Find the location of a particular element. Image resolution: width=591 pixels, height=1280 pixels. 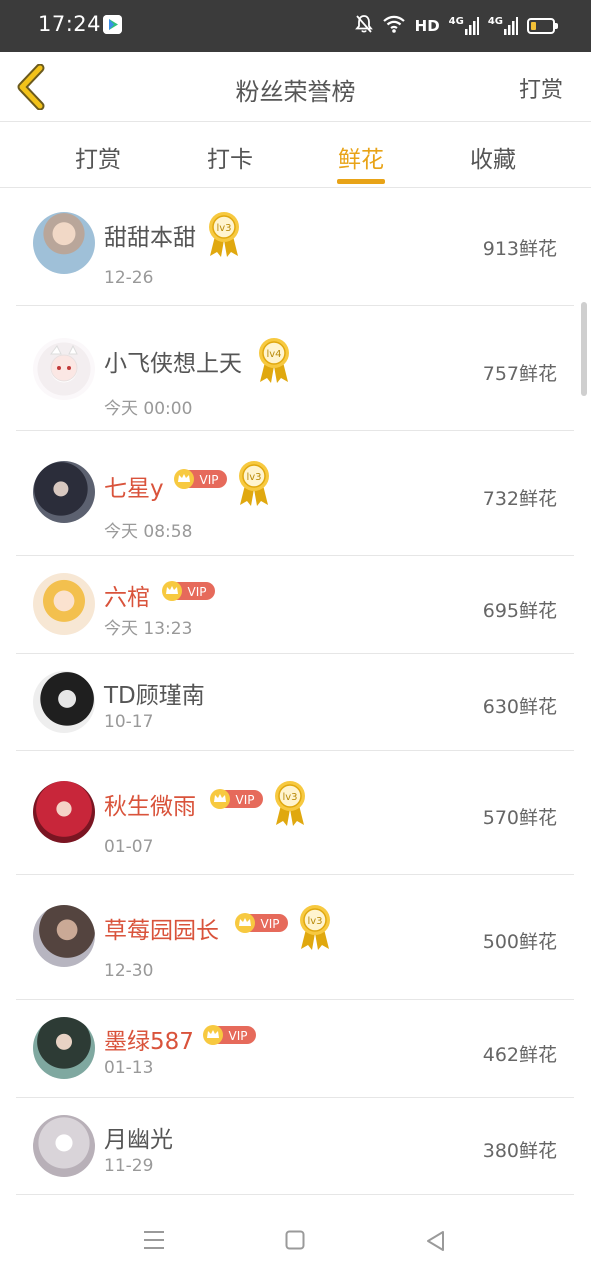

fan-name: 甜甜本甜 is located at coordinates (150, 238).